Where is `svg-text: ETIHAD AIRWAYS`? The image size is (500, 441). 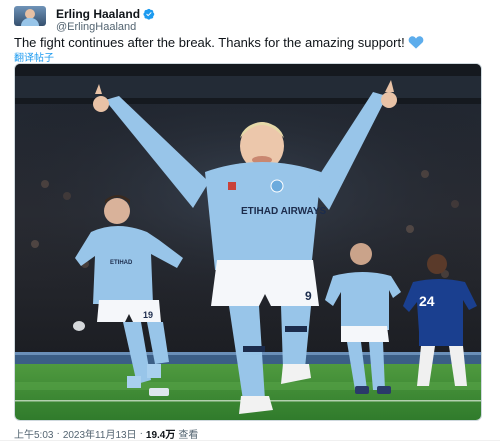 svg-text: ETIHAD AIRWAYS is located at coordinates (284, 211).